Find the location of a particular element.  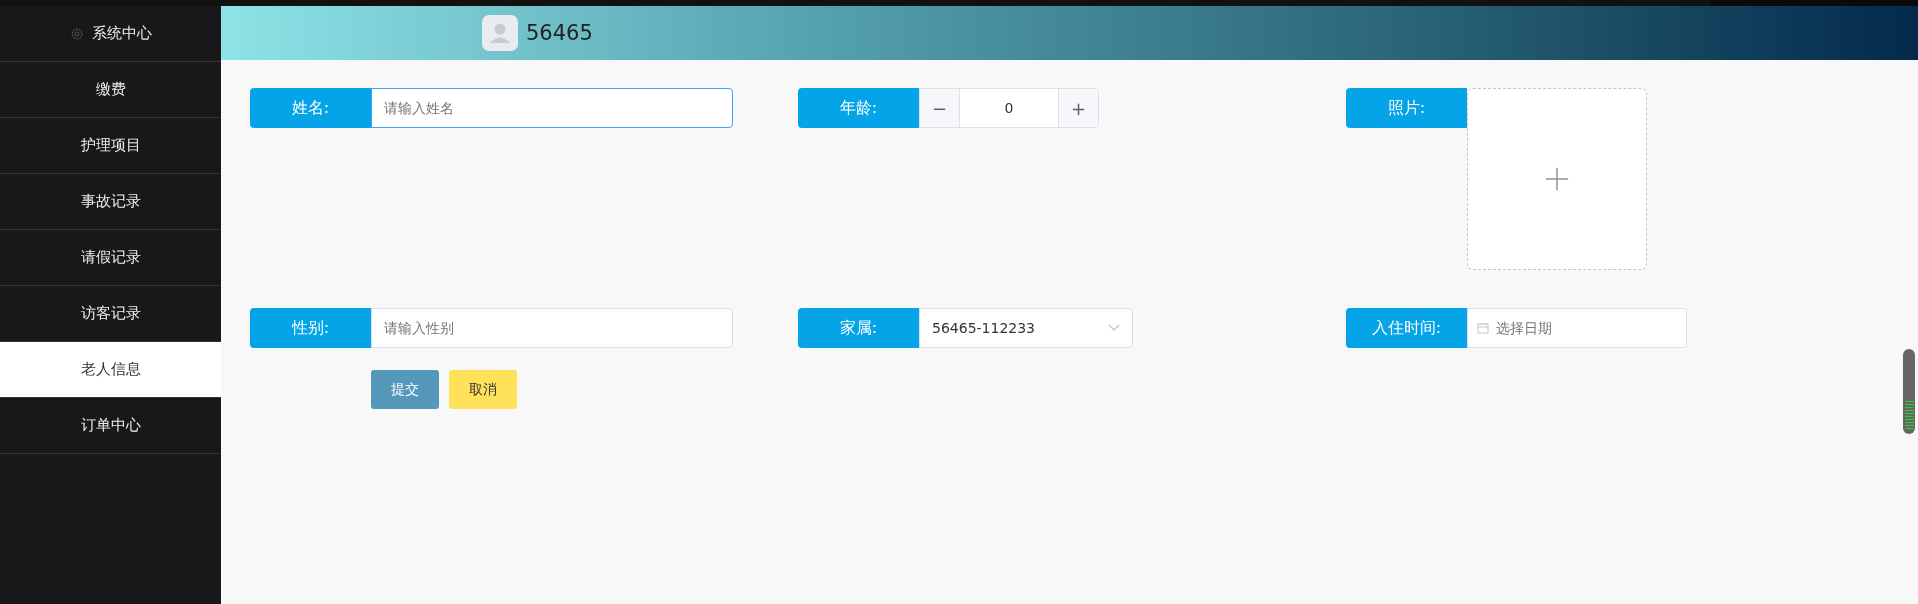

upload-area is located at coordinates (1557, 179).